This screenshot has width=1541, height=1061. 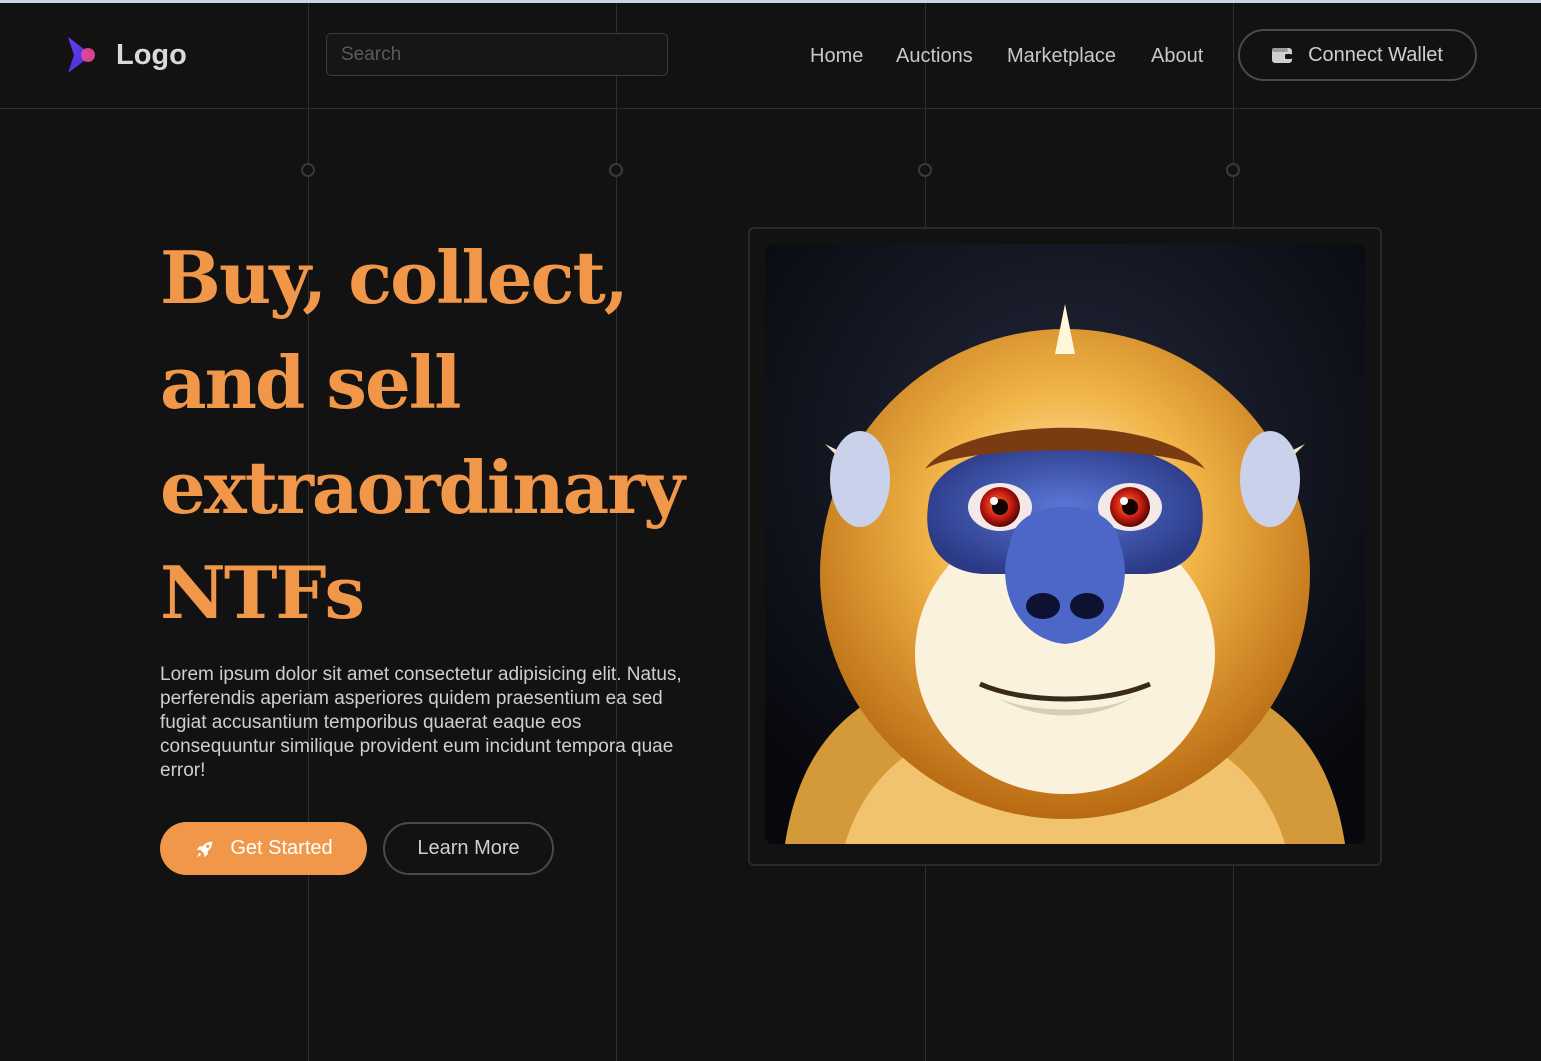 I want to click on nav-link-about: About, so click(x=1177, y=56).